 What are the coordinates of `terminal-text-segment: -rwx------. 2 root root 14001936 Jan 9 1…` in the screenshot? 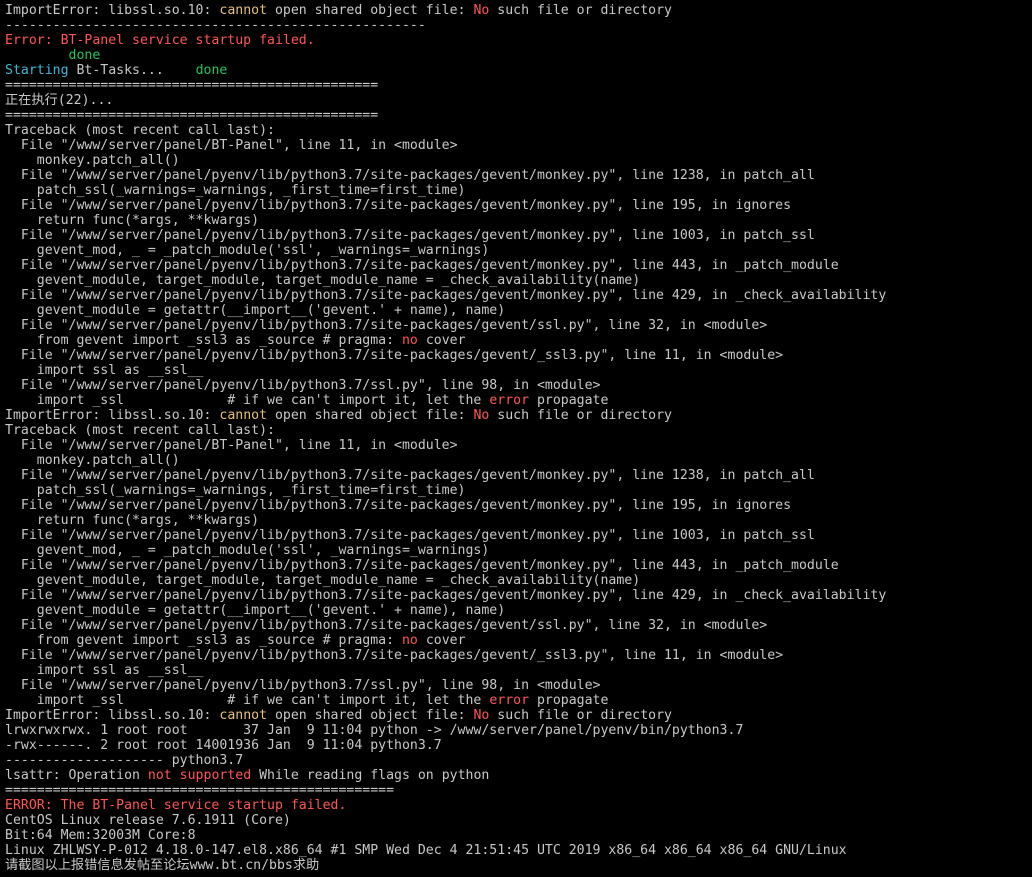 It's located at (223, 745).